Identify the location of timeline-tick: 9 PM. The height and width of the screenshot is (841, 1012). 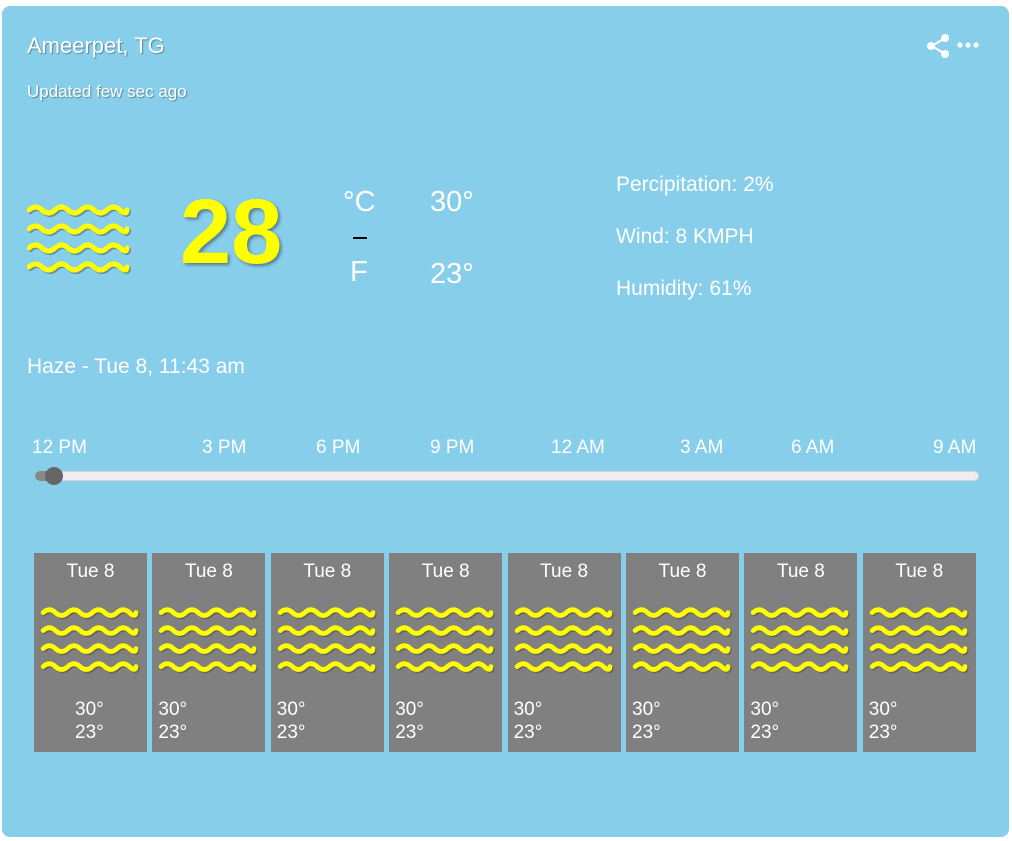
(452, 447).